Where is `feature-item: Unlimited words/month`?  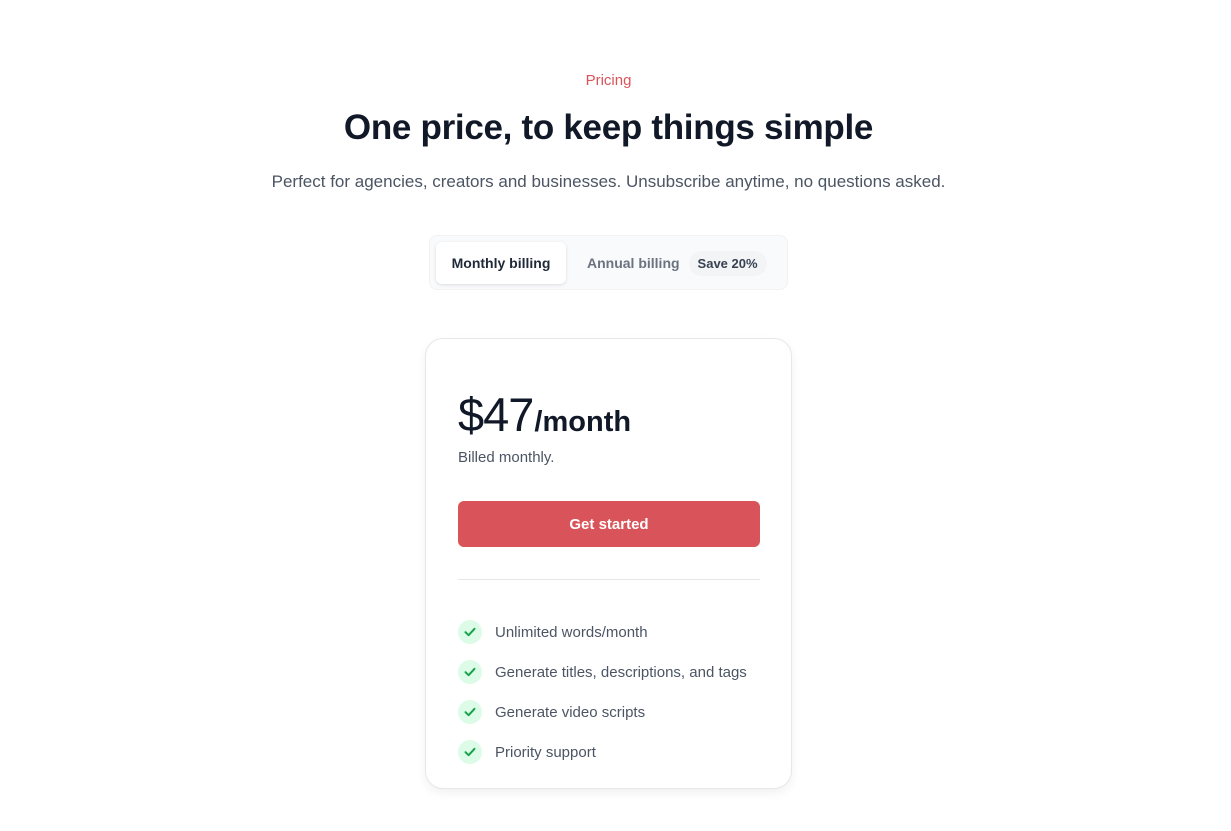
feature-item: Unlimited words/month is located at coordinates (602, 632).